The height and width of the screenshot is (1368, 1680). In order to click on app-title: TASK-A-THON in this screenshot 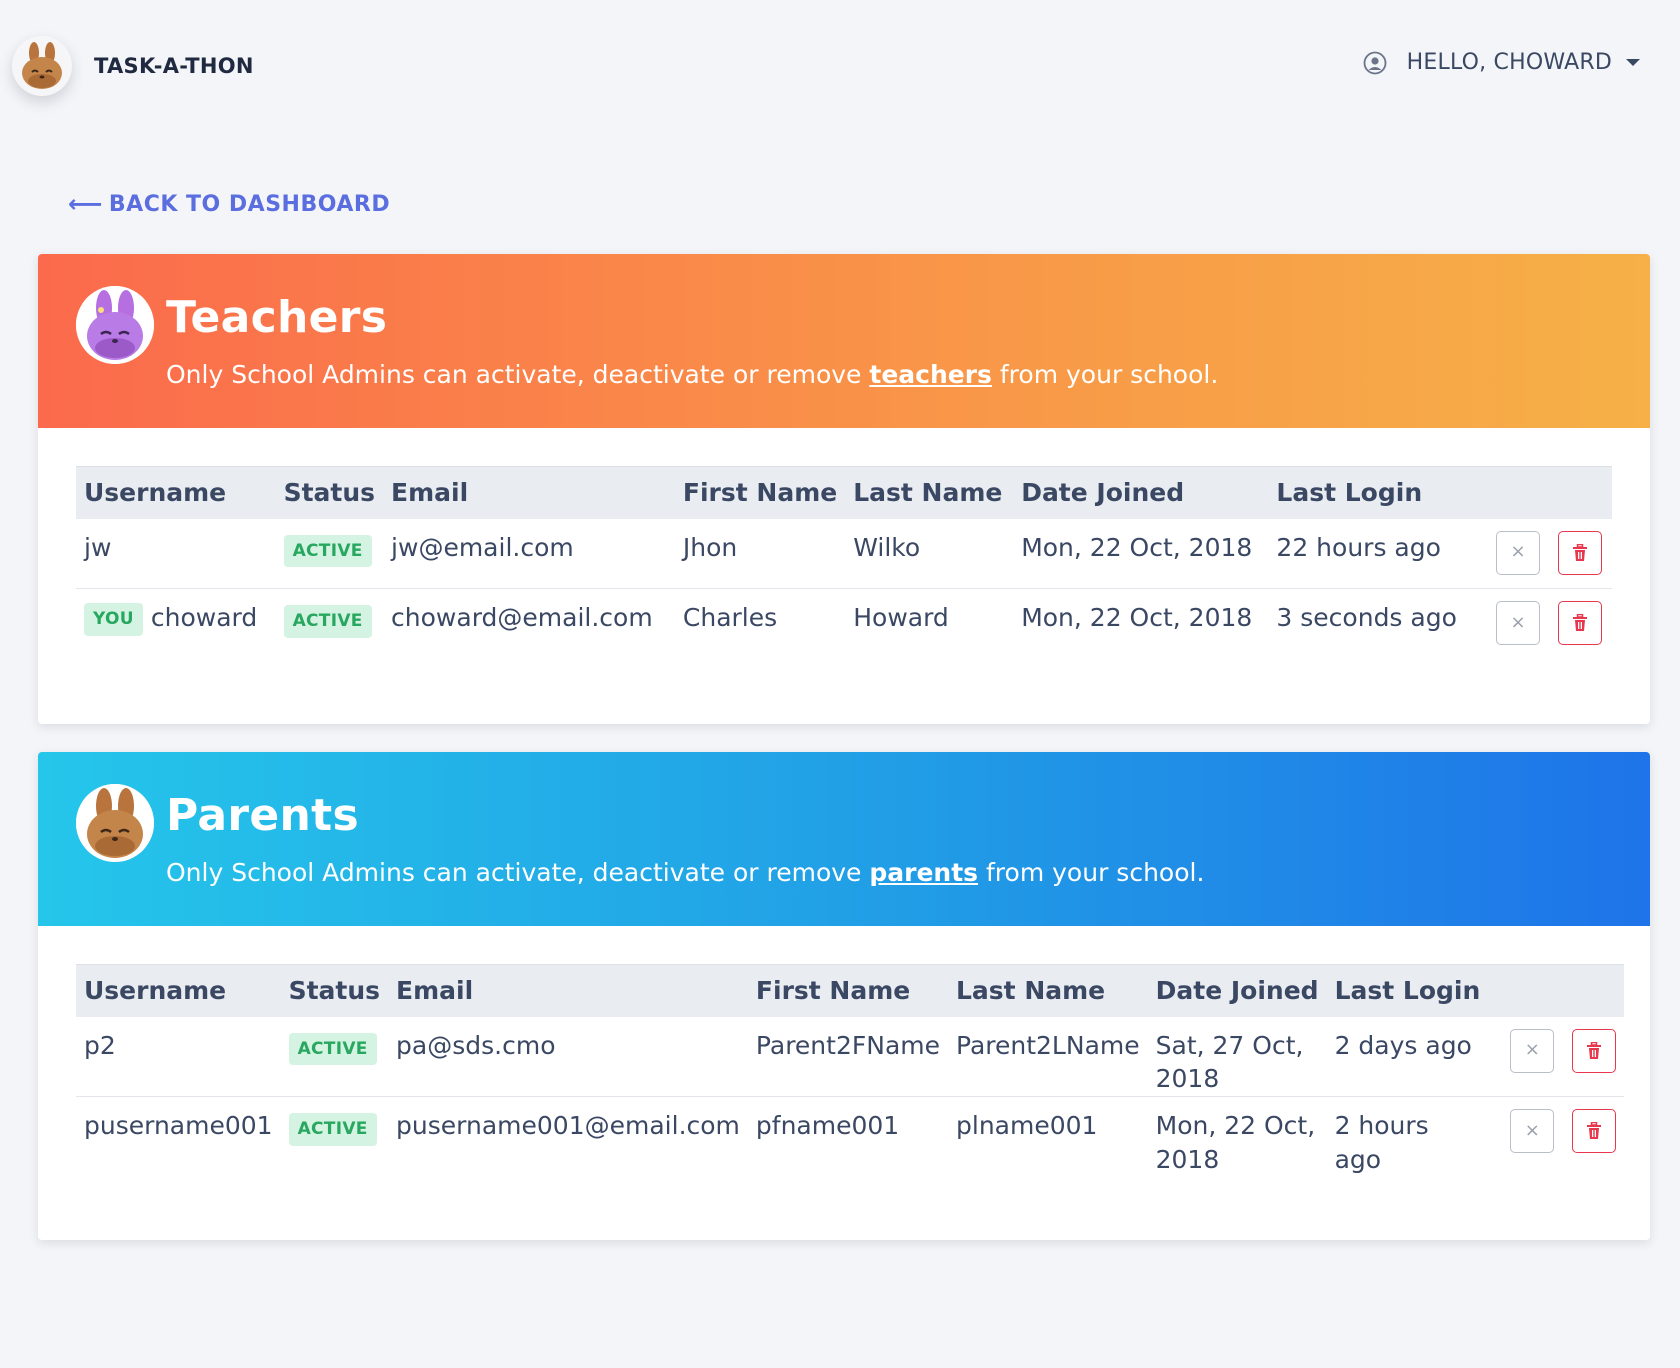, I will do `click(174, 66)`.